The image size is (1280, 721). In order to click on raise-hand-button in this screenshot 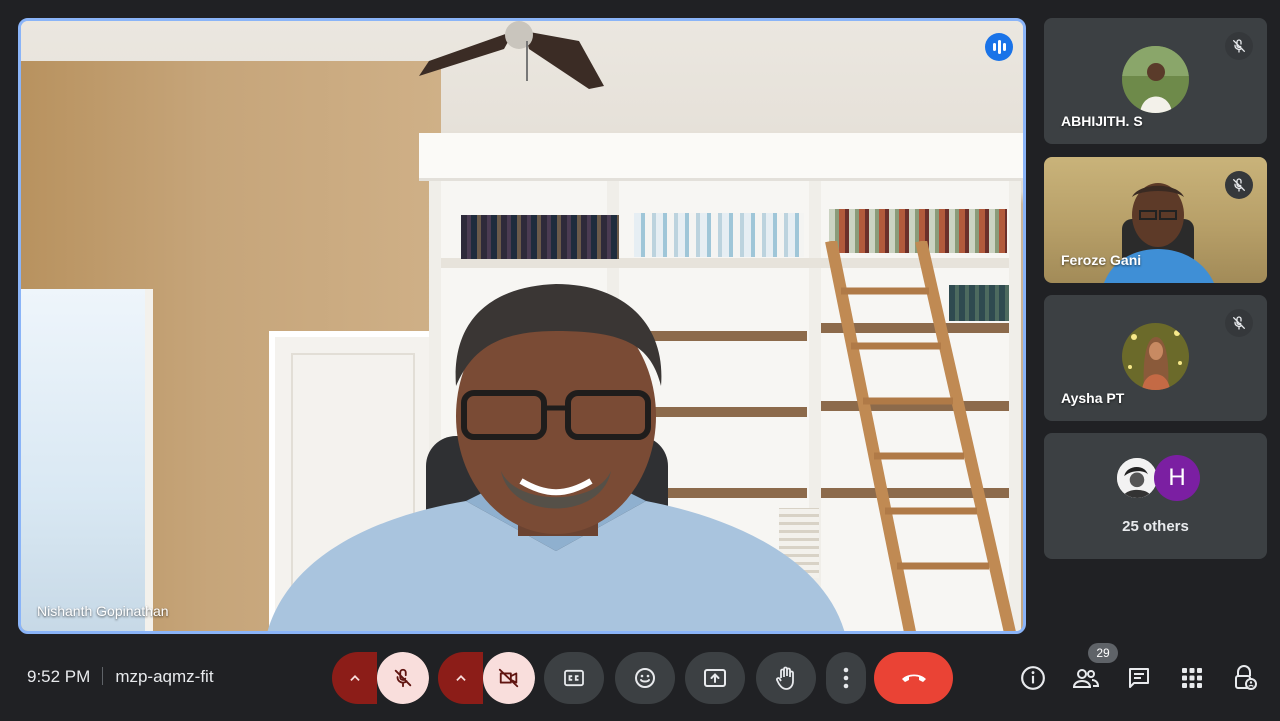, I will do `click(786, 678)`.